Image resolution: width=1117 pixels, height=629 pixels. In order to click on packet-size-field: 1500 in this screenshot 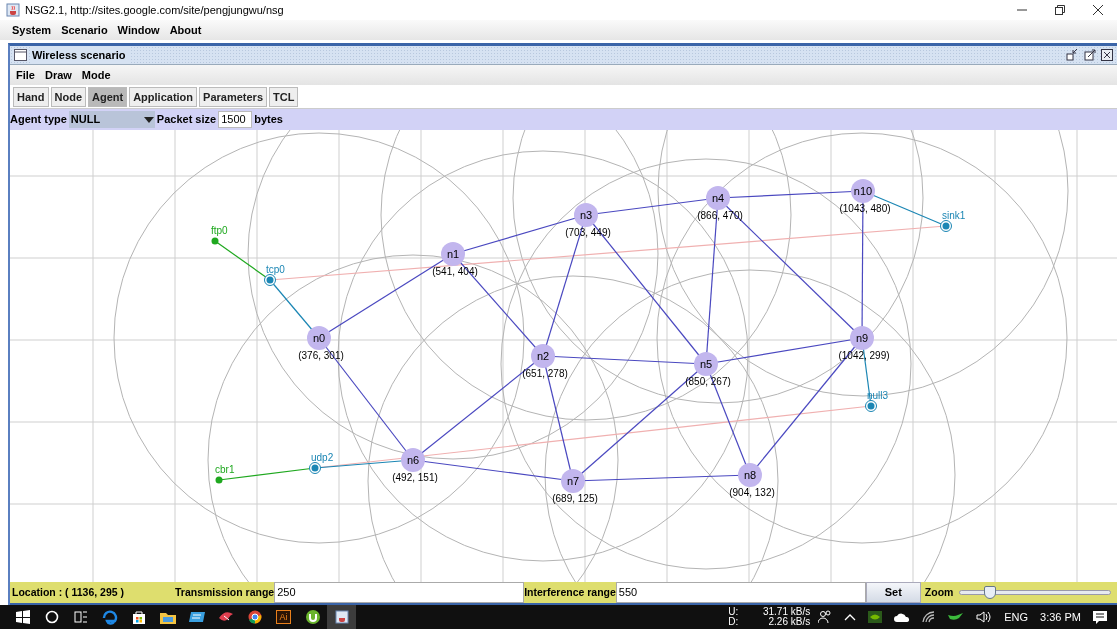, I will do `click(235, 119)`.